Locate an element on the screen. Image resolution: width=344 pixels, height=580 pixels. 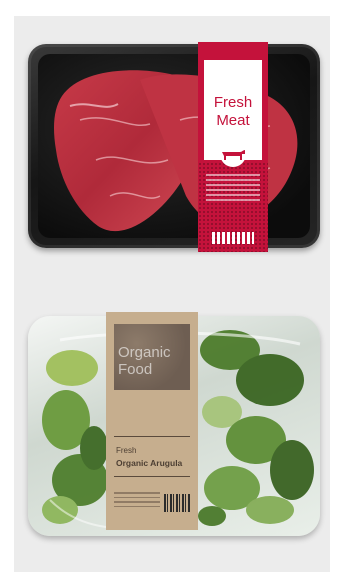
salad-subtitle: Fresh is located at coordinates (126, 450).